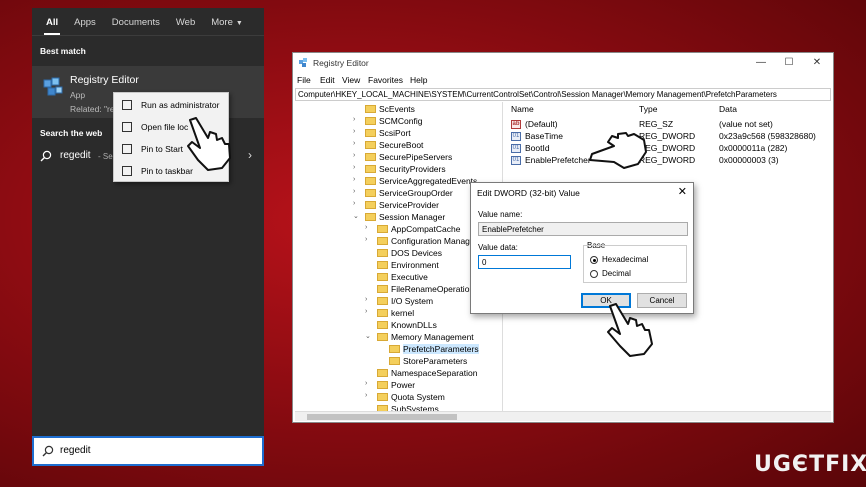 This screenshot has width=866, height=487. Describe the element at coordinates (563, 63) in the screenshot. I see `title-bar: Registry Editor — ☐ ✕` at that location.